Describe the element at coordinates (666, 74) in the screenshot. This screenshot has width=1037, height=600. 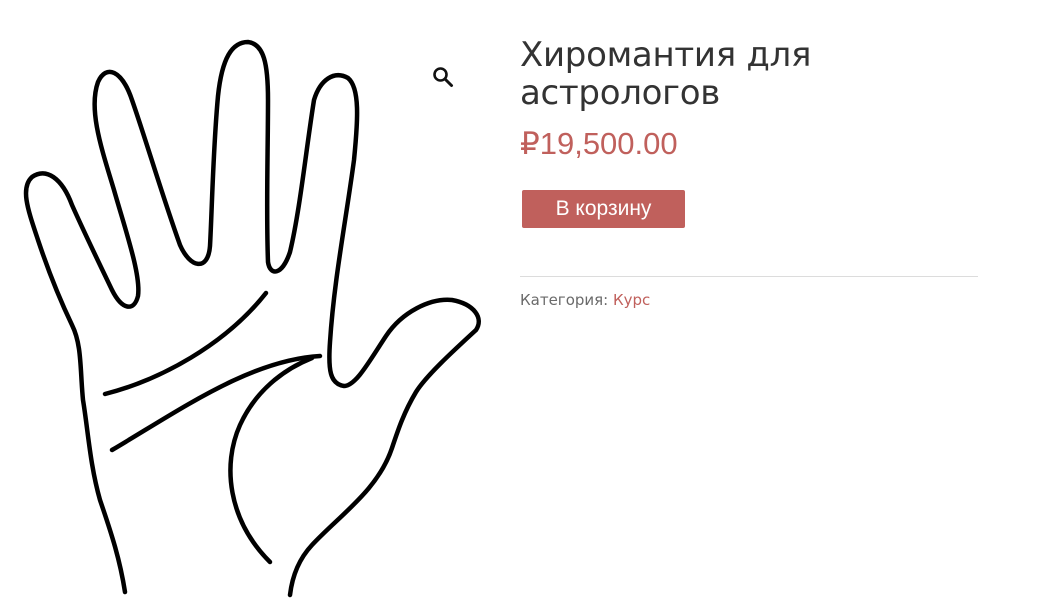
I see `product-title: Хиромантия для астрологов` at that location.